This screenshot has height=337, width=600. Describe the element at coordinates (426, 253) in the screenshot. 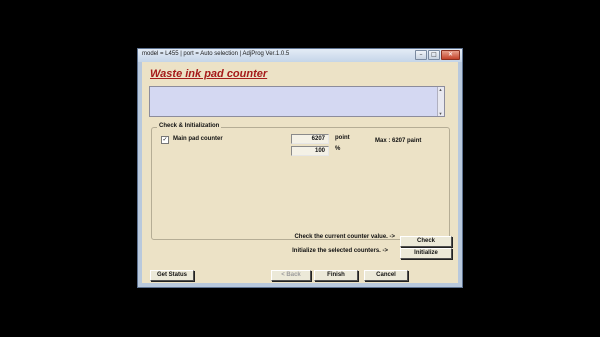

I see `initialize-button: Initialize` at that location.